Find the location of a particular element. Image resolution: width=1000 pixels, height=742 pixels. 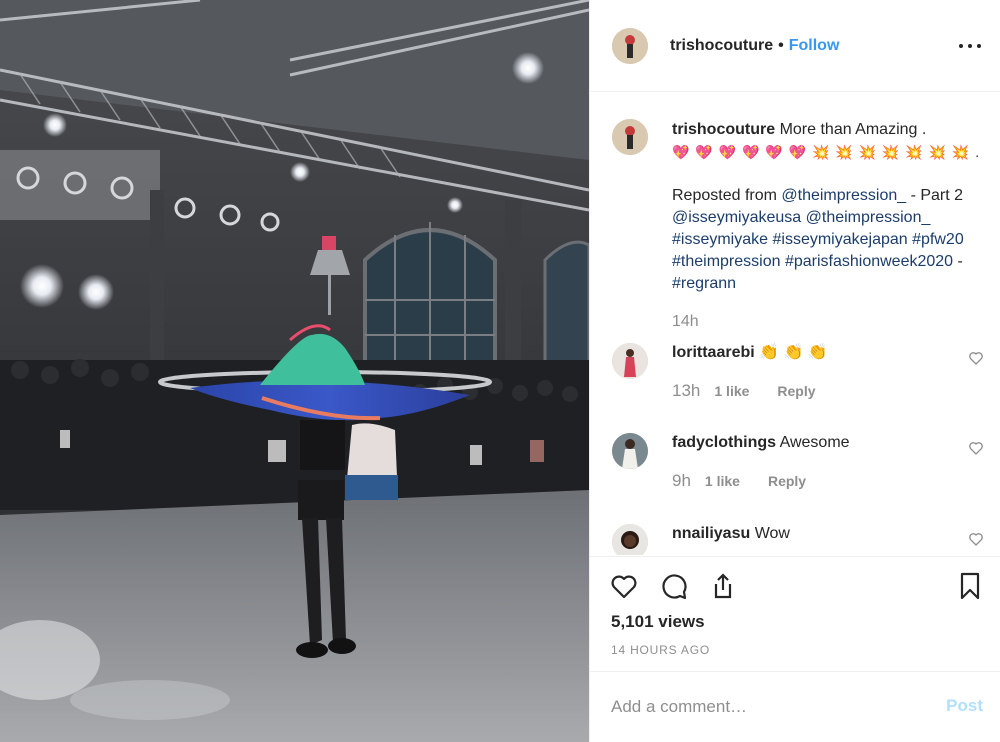

comment-username: lorittaarebi is located at coordinates (713, 352).